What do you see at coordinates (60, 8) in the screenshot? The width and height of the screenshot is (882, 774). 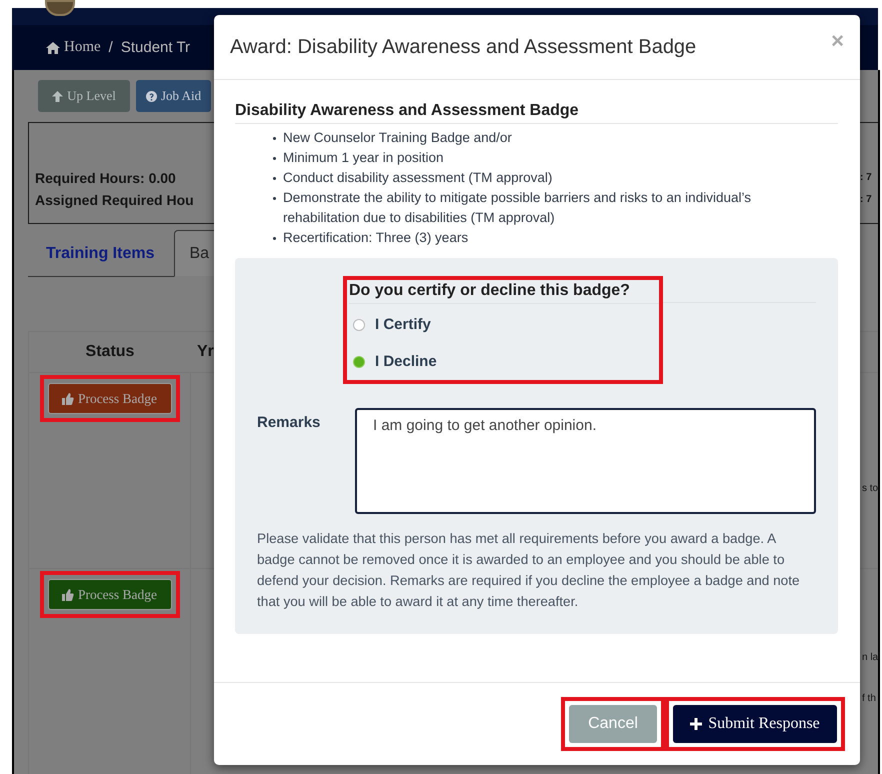 I see `logo-icon` at bounding box center [60, 8].